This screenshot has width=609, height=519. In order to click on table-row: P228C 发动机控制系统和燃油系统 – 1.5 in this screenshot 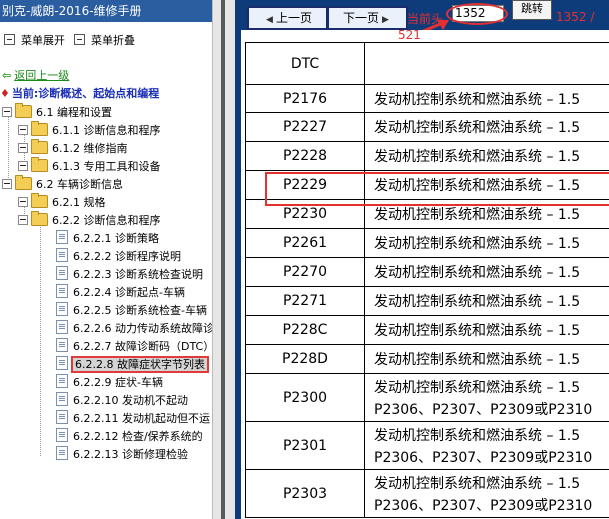, I will do `click(427, 330)`.